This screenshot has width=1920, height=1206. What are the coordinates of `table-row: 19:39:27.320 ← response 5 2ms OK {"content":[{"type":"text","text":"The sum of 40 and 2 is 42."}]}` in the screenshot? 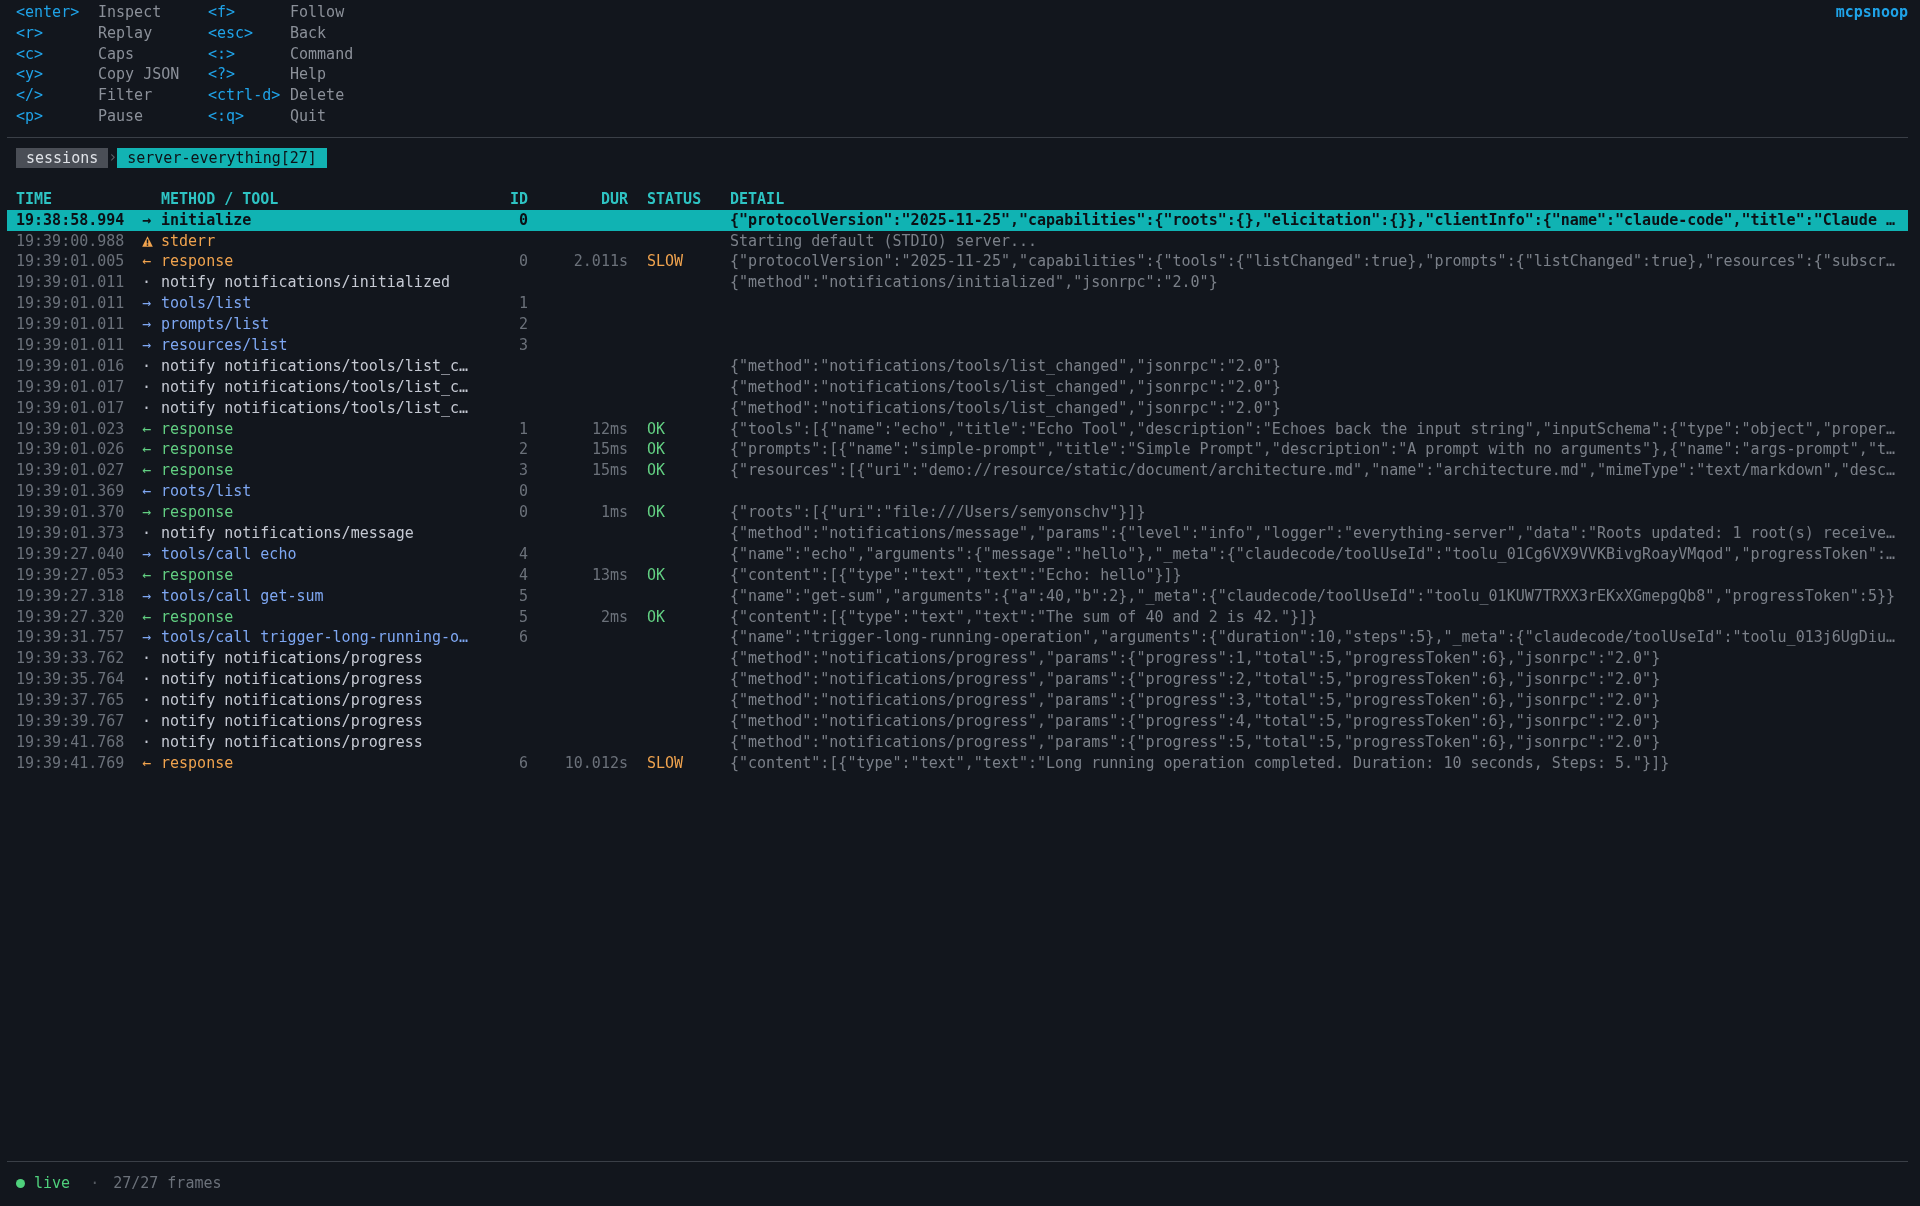 It's located at (957, 617).